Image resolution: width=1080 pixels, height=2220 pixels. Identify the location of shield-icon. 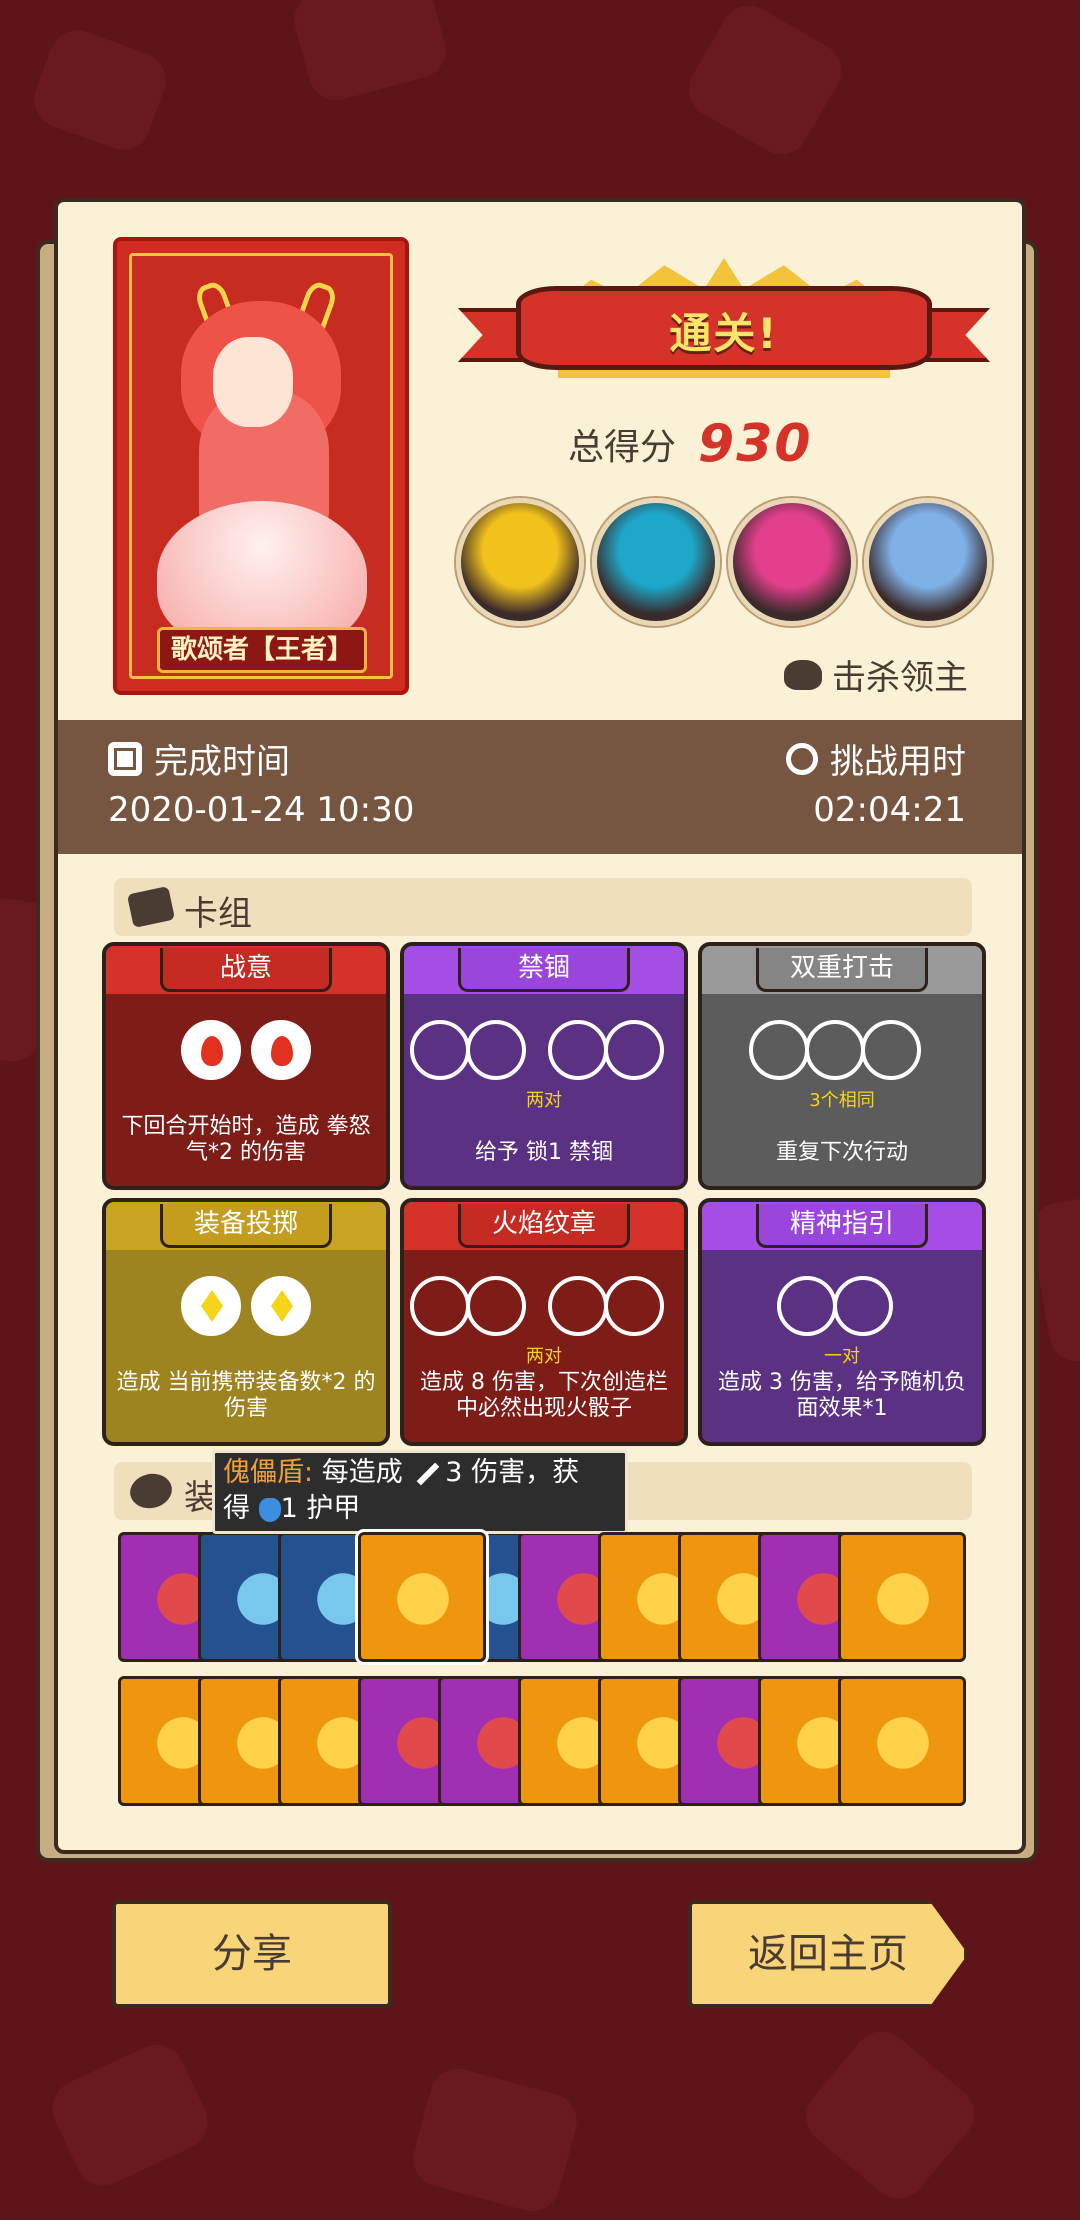
(269, 1509).